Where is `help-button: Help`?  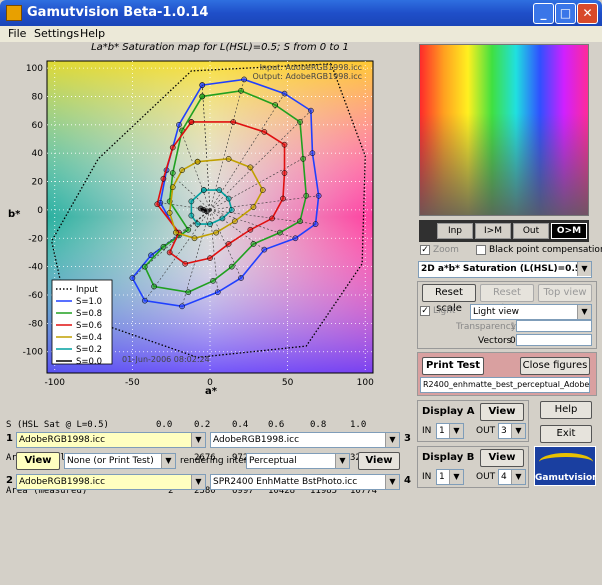 help-button: Help is located at coordinates (566, 410).